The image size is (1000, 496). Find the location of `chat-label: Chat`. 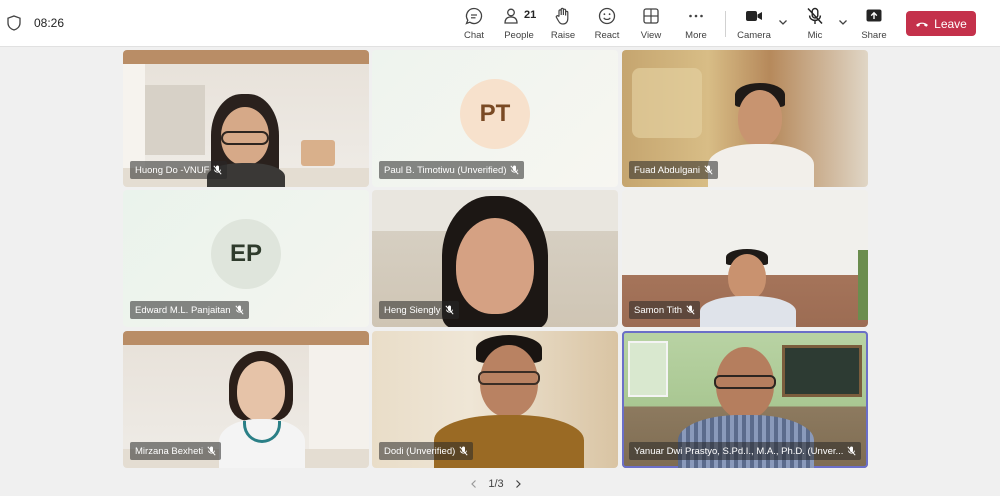

chat-label: Chat is located at coordinates (474, 35).